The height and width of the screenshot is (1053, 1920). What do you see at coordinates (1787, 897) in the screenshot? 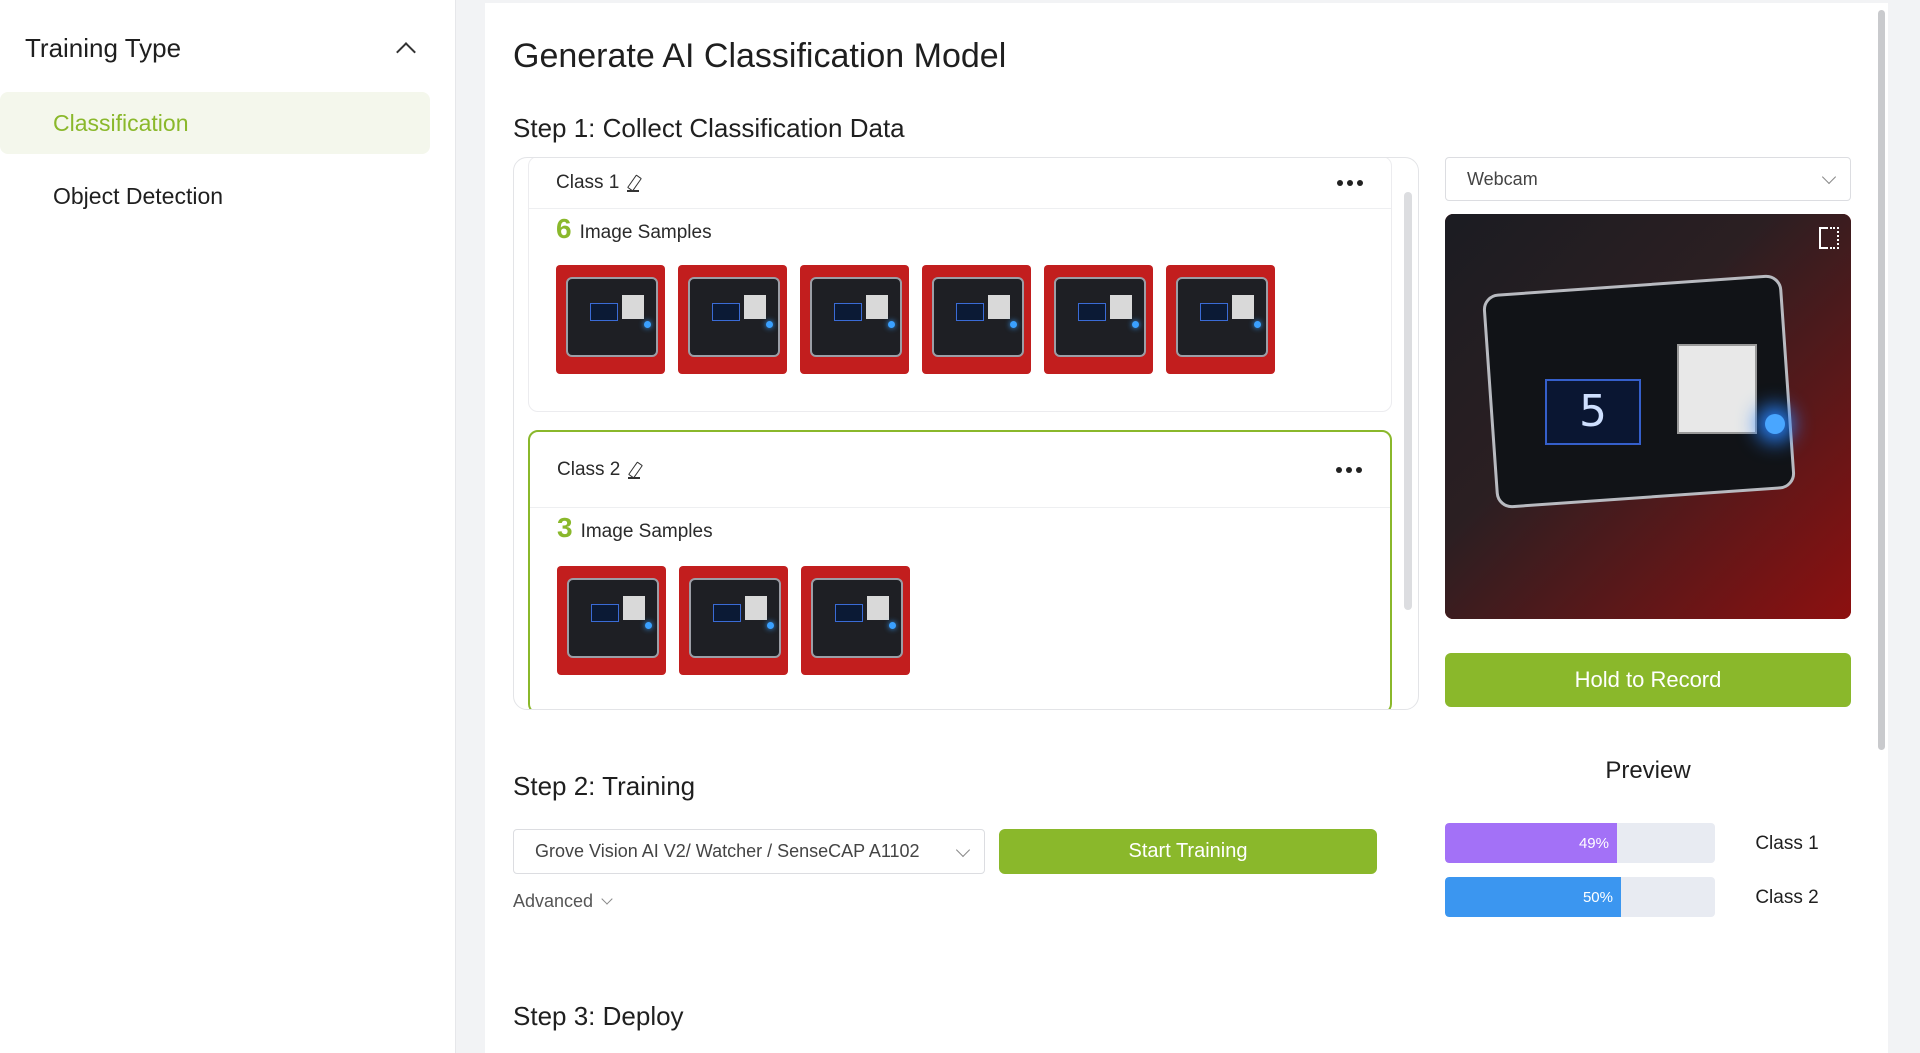
I see `preview-class-label: Class 2` at bounding box center [1787, 897].